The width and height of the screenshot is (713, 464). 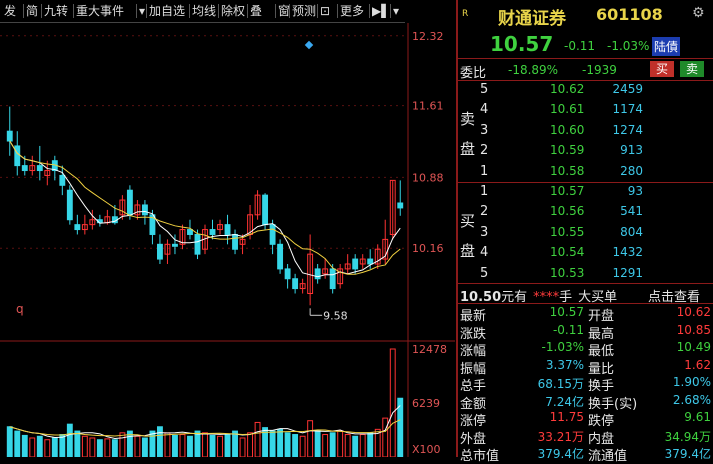 What do you see at coordinates (381, 11) in the screenshot?
I see `toolbar-item-13: ▶▌` at bounding box center [381, 11].